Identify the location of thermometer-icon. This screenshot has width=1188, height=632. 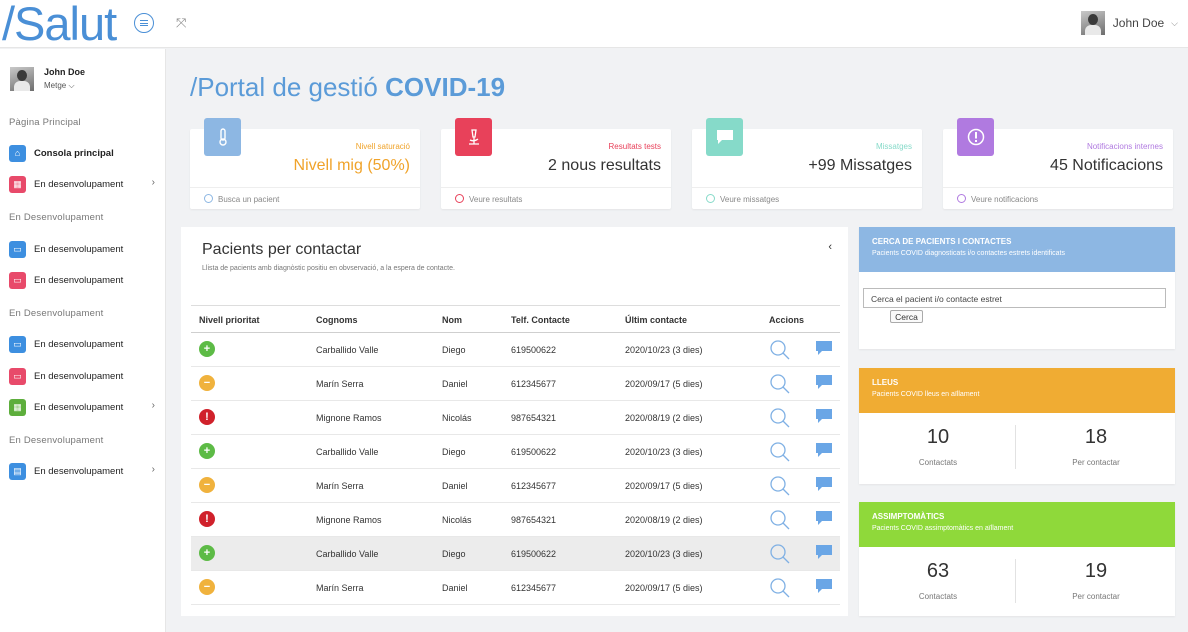
(222, 137).